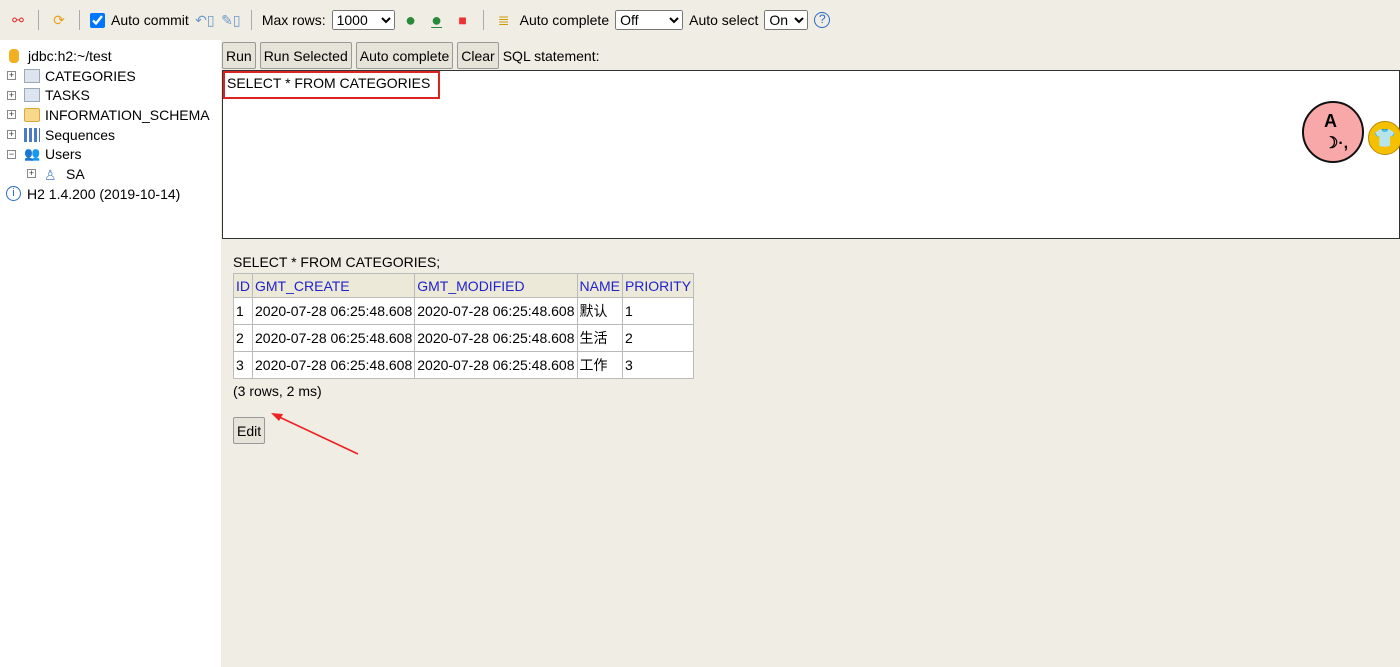  What do you see at coordinates (150, 20) in the screenshot?
I see `auto-commit-label: Auto commit` at bounding box center [150, 20].